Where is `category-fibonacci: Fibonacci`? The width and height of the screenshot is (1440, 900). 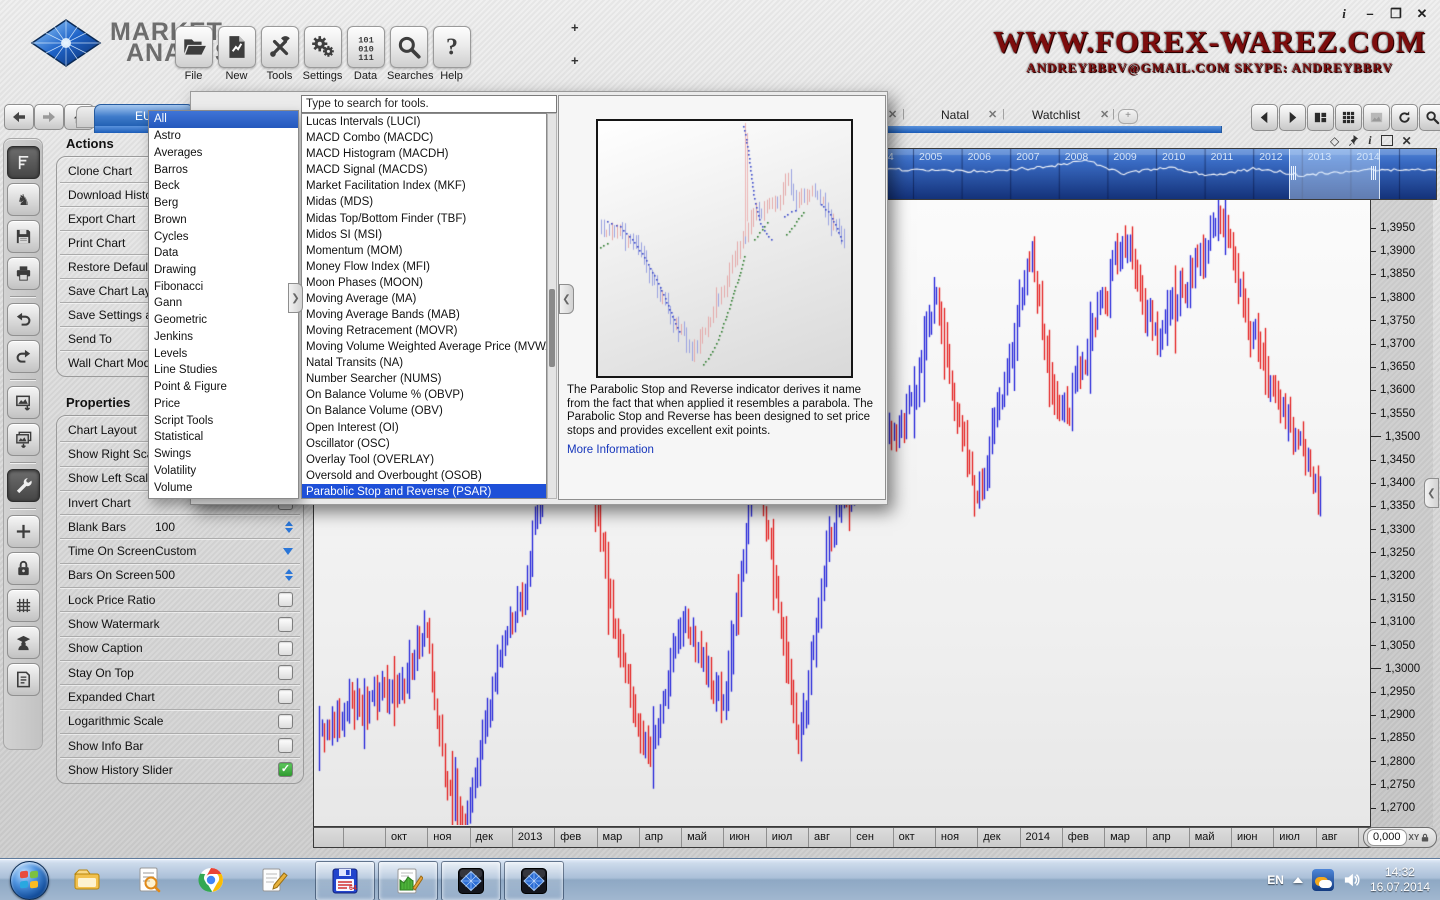 category-fibonacci: Fibonacci is located at coordinates (223, 286).